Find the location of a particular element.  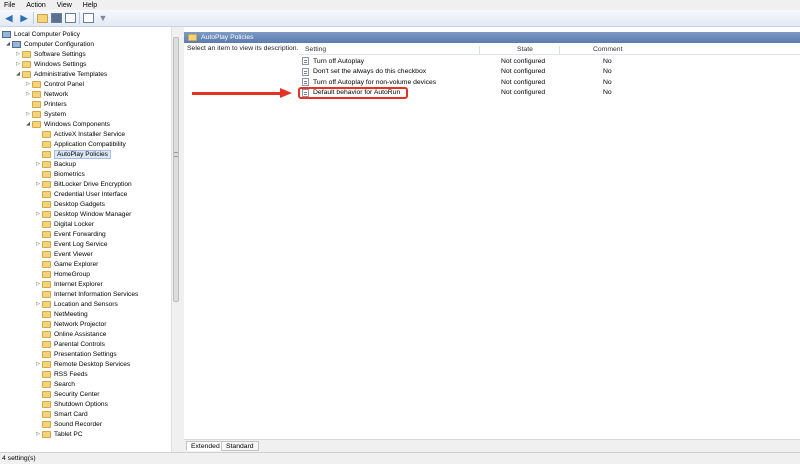

setting-comment: No is located at coordinates (607, 82).